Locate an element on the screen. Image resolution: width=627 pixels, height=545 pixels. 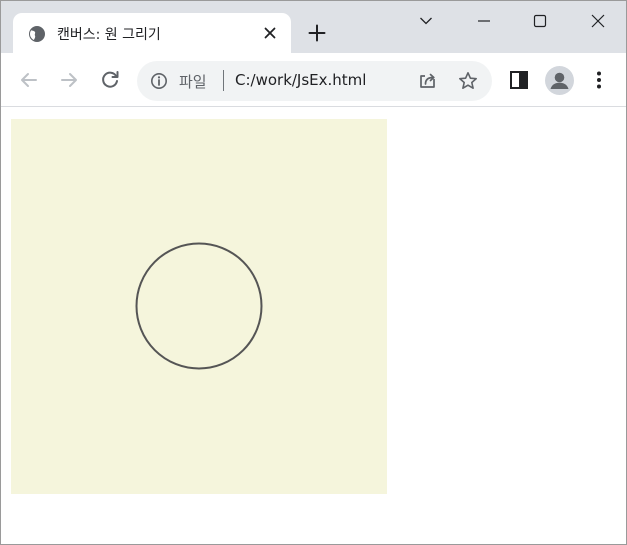
maximize-icon is located at coordinates (540, 21).